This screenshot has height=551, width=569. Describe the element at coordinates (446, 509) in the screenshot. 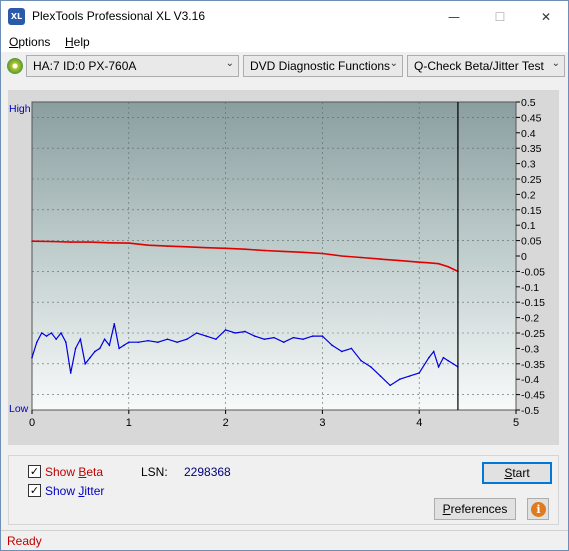

I see `preferences-accel: P` at that location.